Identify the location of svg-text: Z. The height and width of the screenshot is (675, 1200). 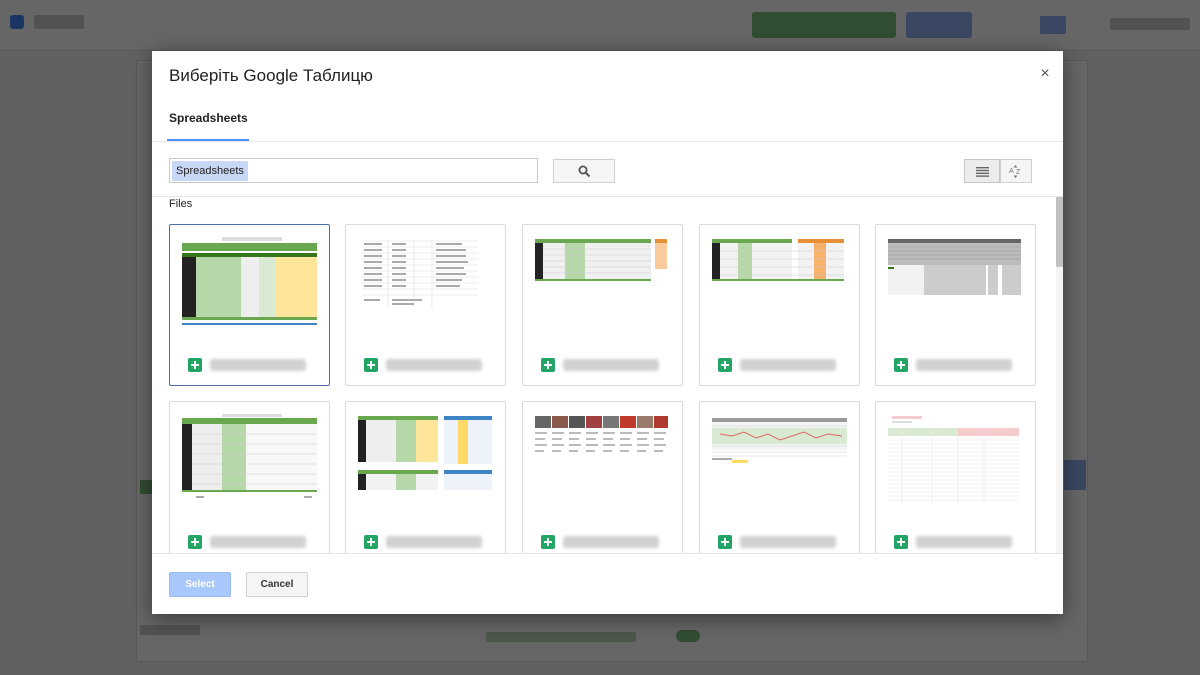
(1018, 172).